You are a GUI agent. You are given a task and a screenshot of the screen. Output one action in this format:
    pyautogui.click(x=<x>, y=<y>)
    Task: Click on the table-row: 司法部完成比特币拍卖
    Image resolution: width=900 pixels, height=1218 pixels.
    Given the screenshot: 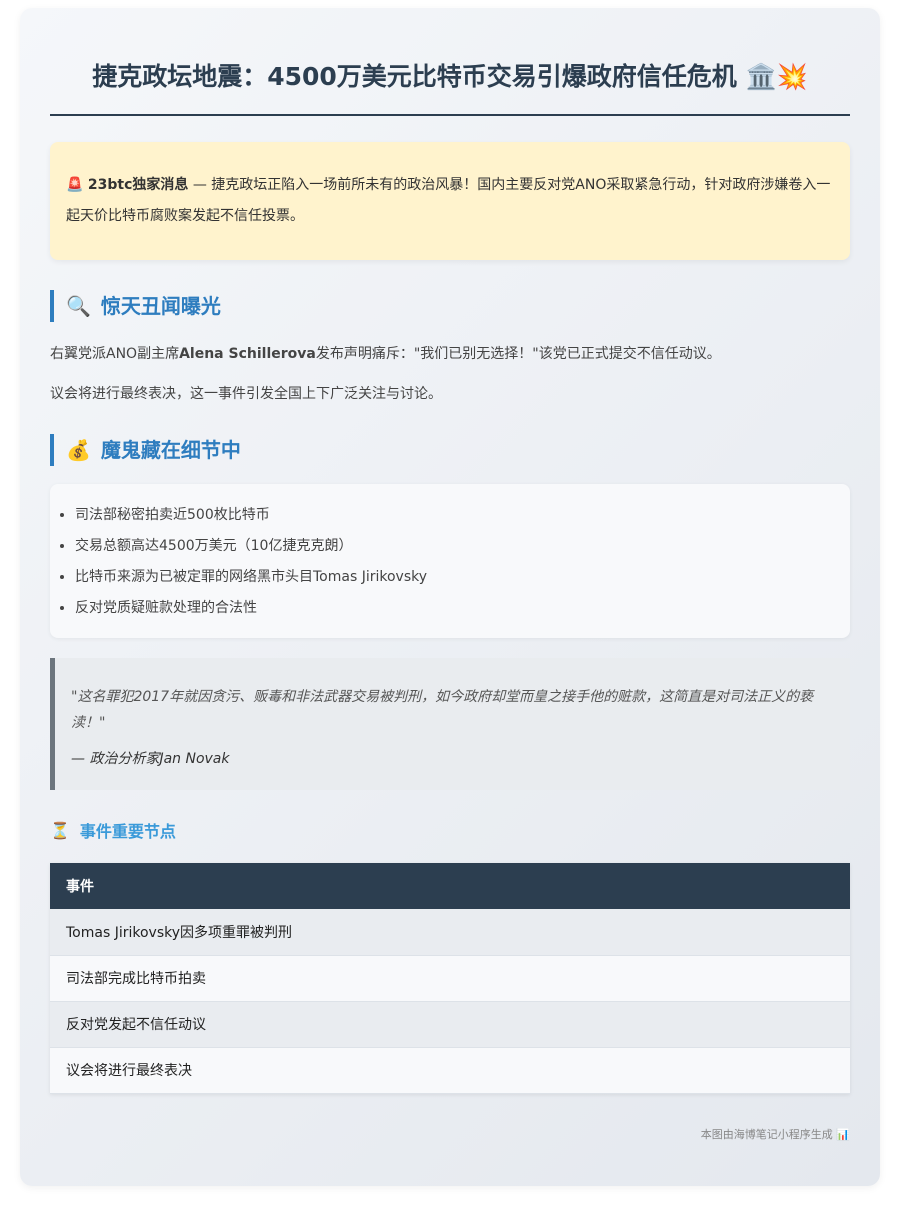 What is the action you would take?
    pyautogui.click(x=450, y=978)
    